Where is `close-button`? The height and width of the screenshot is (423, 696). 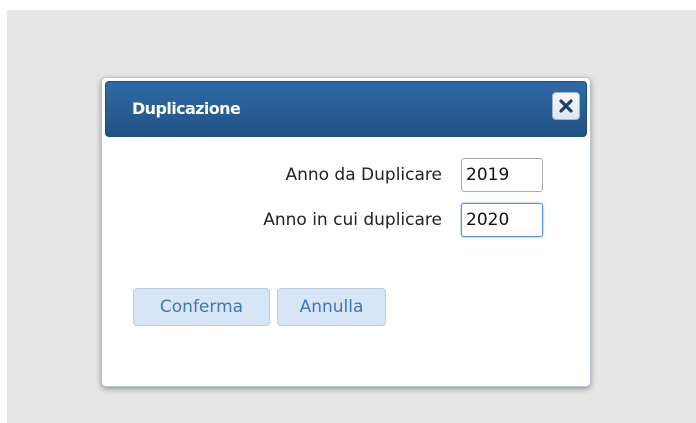 close-button is located at coordinates (566, 106).